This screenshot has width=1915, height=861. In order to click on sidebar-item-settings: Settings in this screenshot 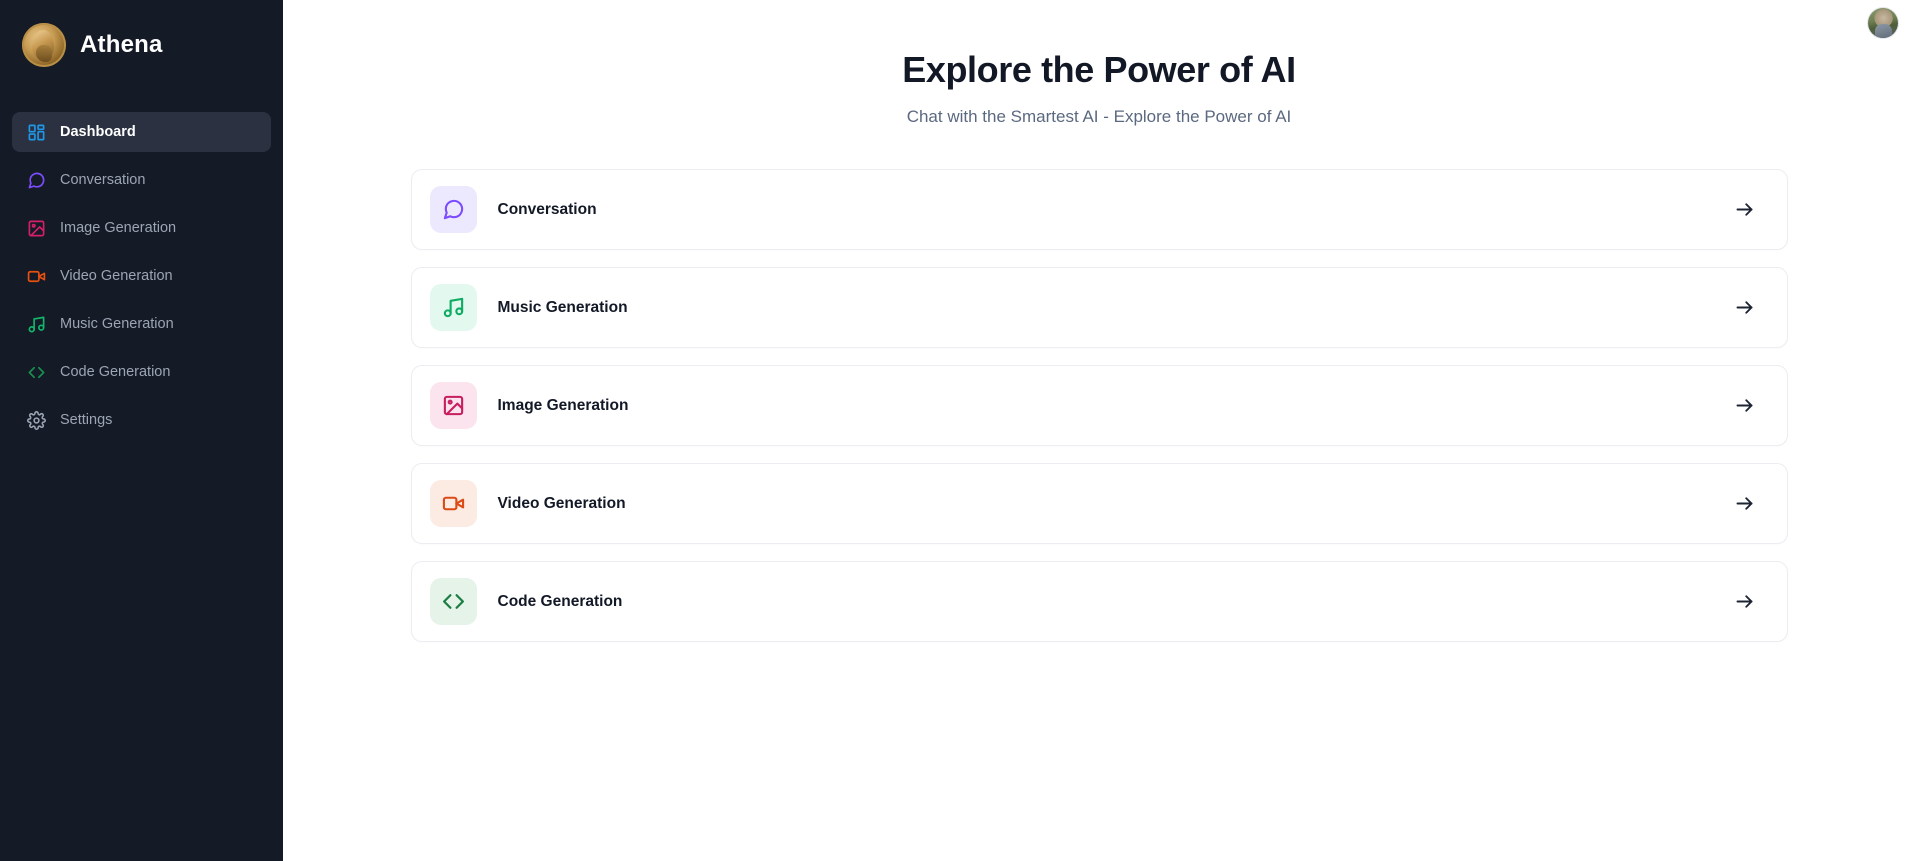, I will do `click(141, 420)`.